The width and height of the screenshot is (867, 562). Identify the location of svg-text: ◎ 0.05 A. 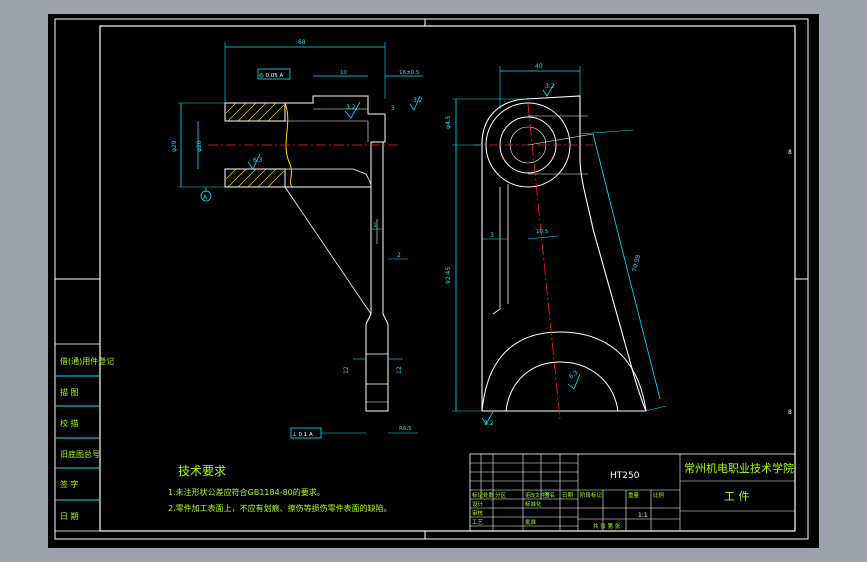
(271, 76).